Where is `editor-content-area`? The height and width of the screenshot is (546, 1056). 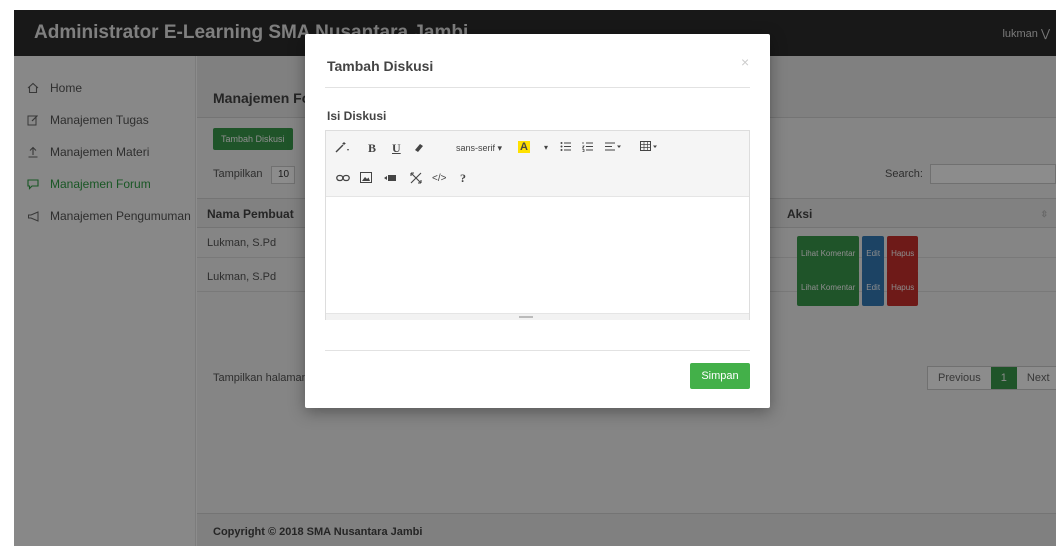
editor-content-area is located at coordinates (537, 255).